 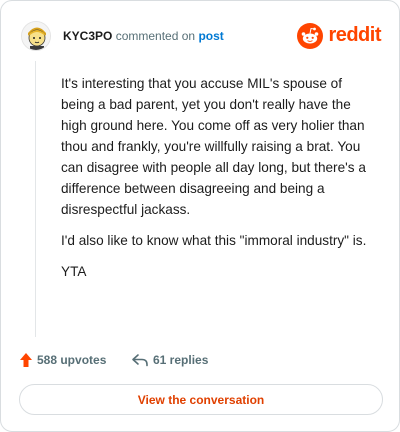 I want to click on replies-stat: 61 replies, so click(x=169, y=360).